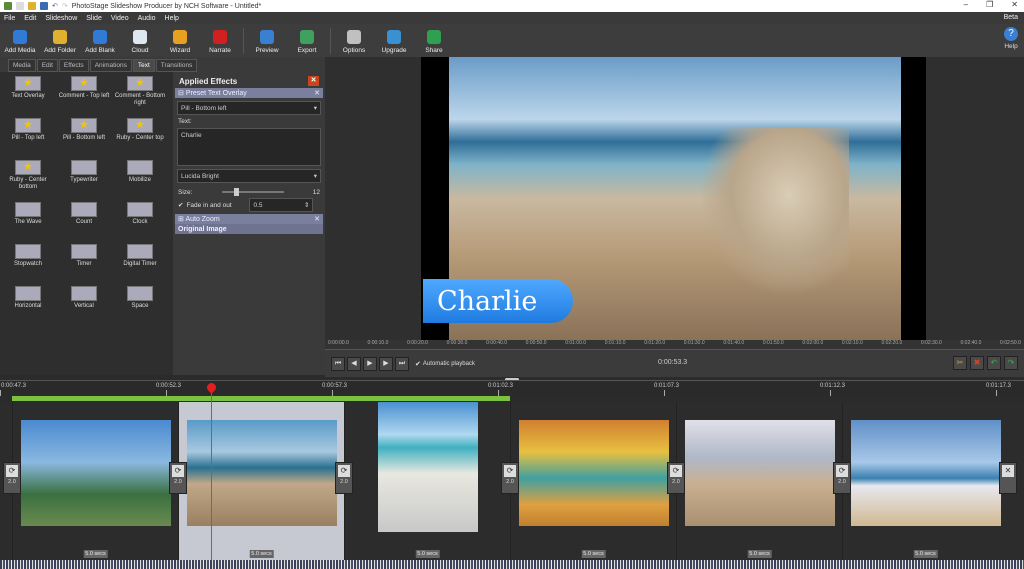 The image size is (1024, 569). I want to click on delete-button: ✖, so click(977, 363).